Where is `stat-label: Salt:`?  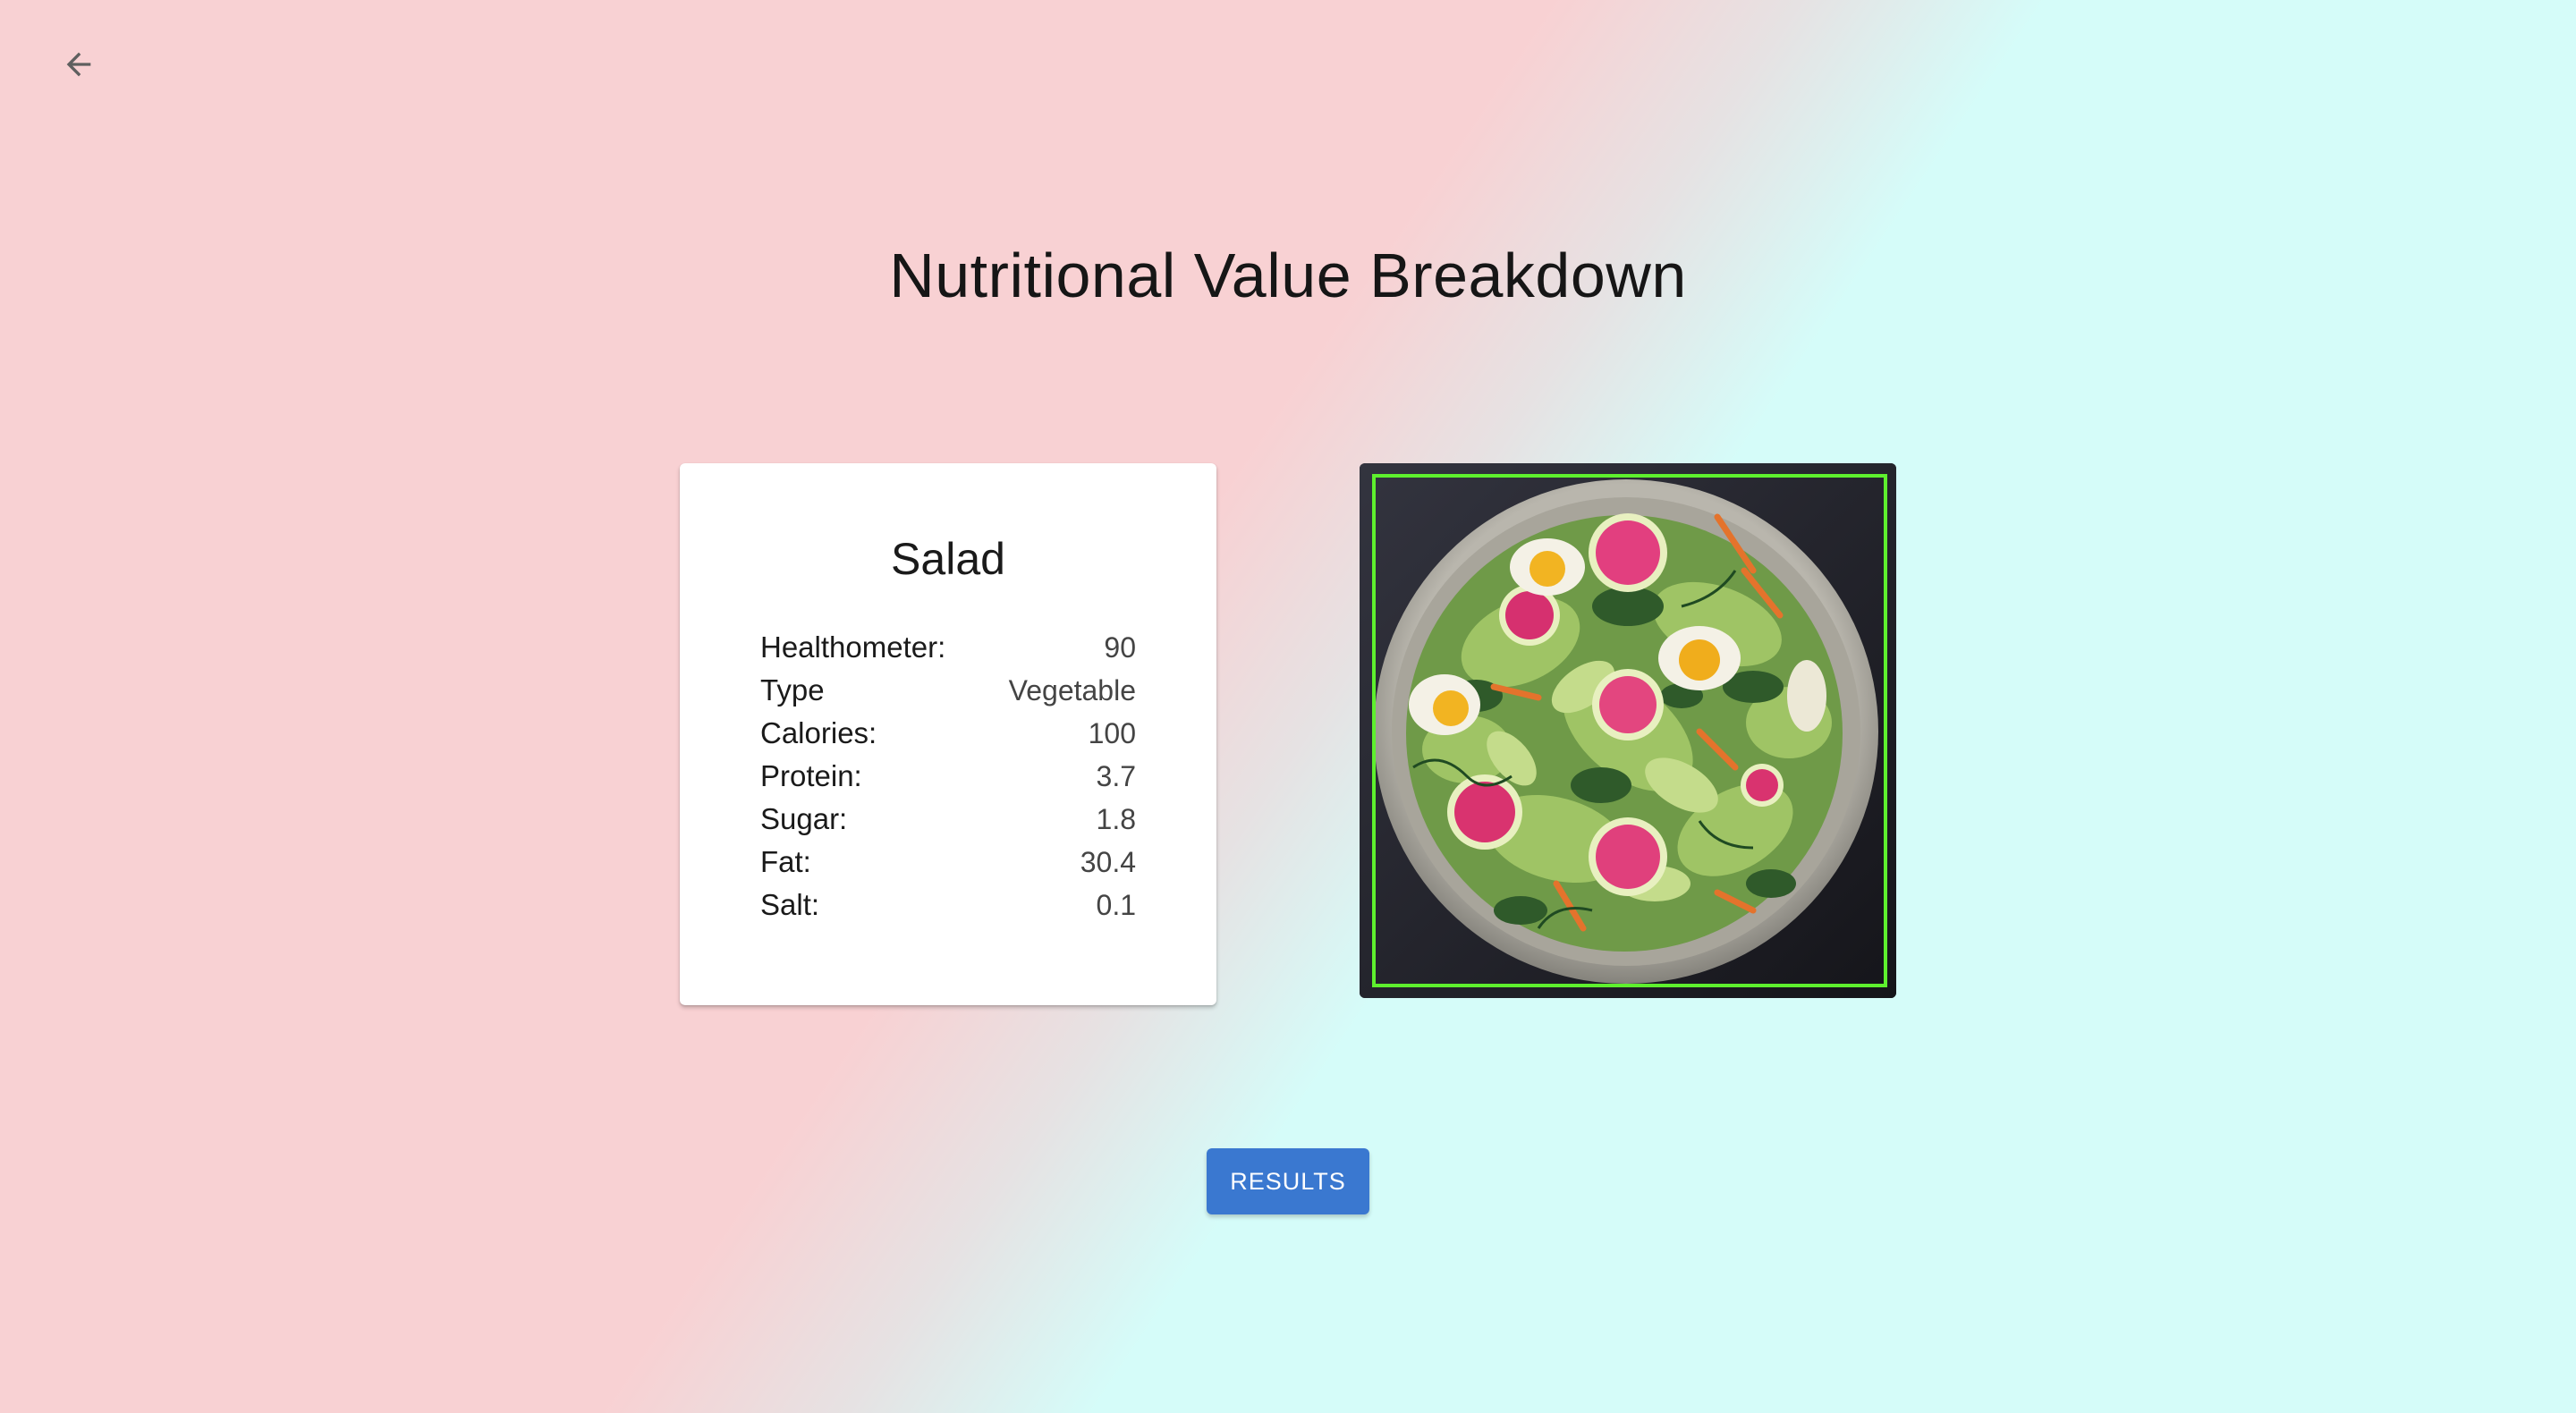
stat-label: Salt: is located at coordinates (790, 904).